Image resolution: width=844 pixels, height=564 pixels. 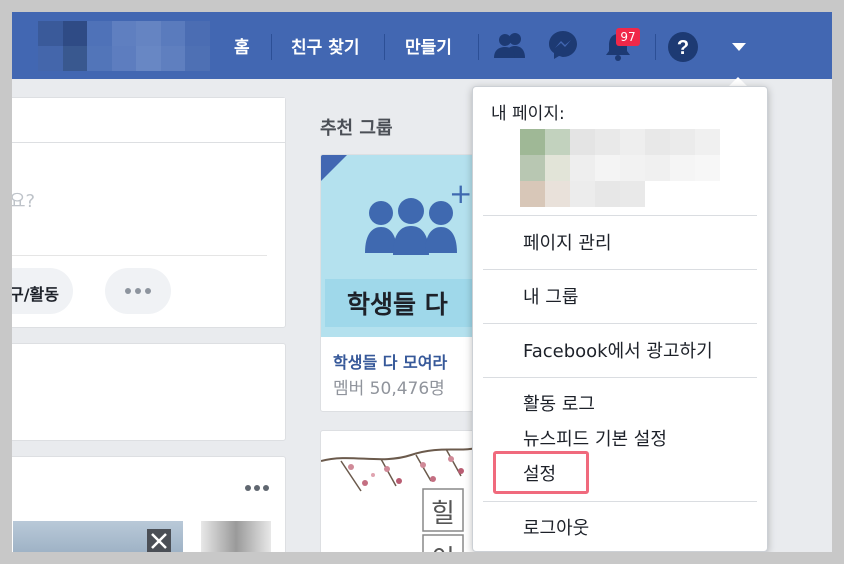 I want to click on nav-home-link: 홈, so click(x=242, y=45).